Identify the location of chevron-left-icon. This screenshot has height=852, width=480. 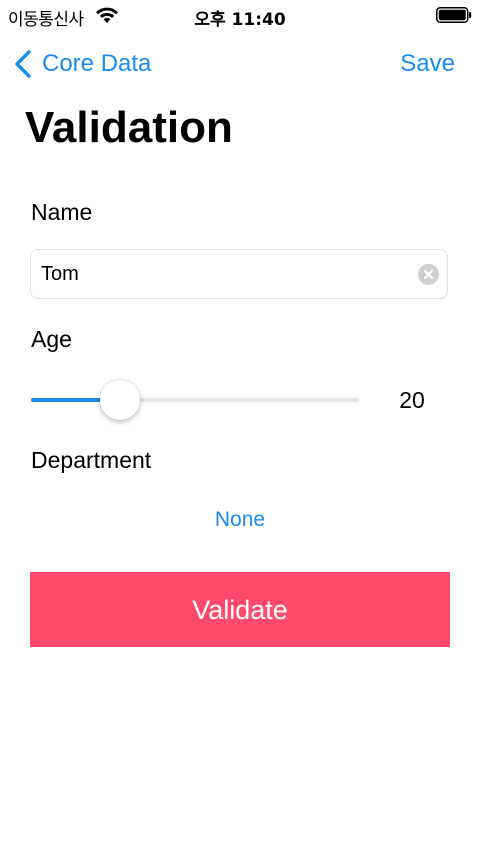
(23, 64).